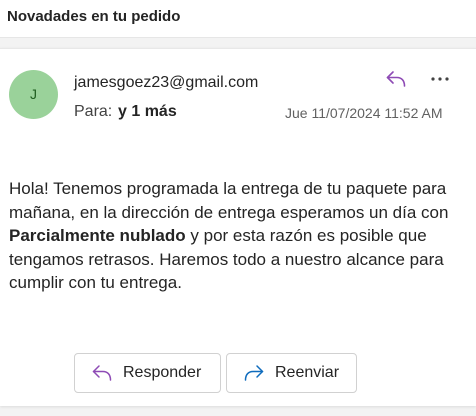 Image resolution: width=476 pixels, height=416 pixels. I want to click on more-actions-button, so click(440, 79).